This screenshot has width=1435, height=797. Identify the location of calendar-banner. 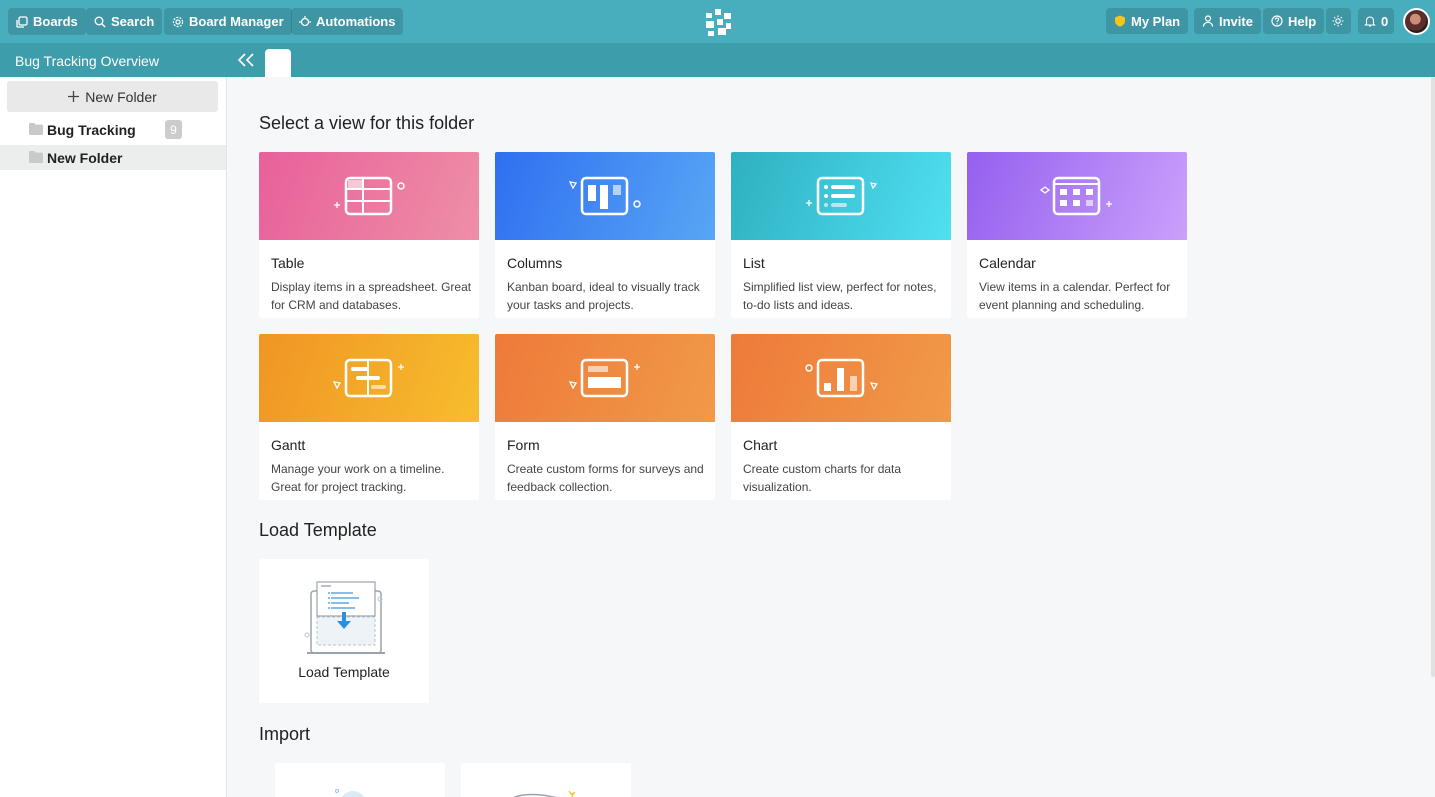
(1077, 196).